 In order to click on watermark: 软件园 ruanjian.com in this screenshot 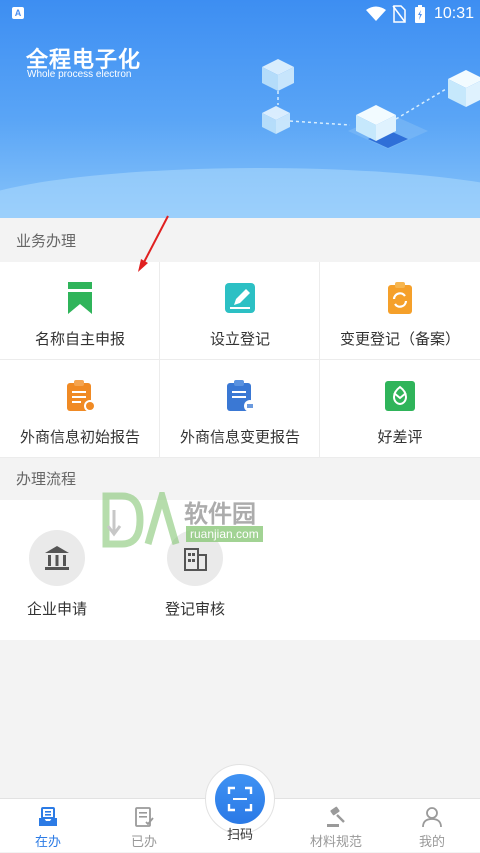, I will do `click(200, 522)`.